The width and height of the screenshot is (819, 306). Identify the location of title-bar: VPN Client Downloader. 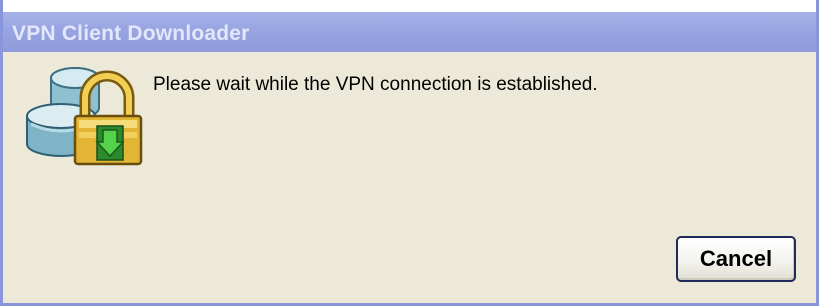
(409, 32).